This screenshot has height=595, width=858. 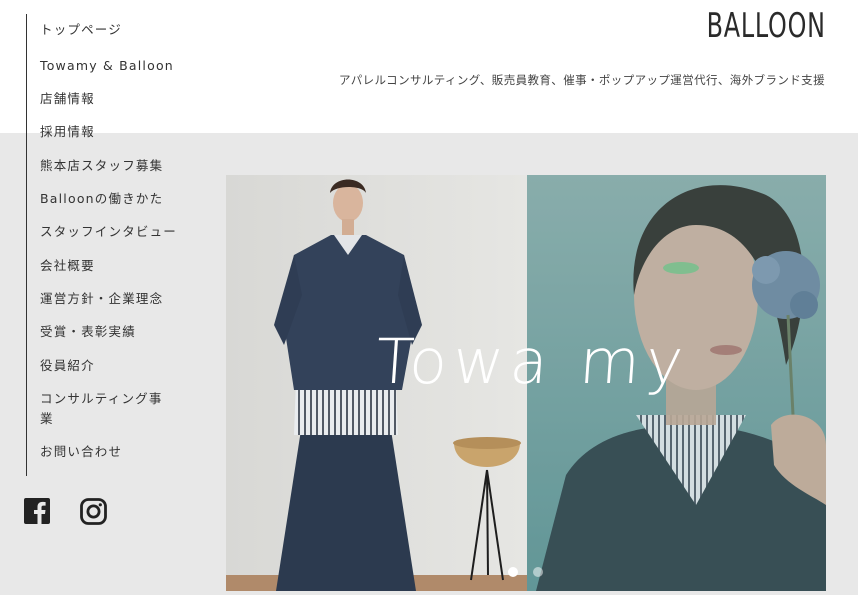 What do you see at coordinates (115, 199) in the screenshot?
I see `nav-item-how-to-work: Balloonの働きかた` at bounding box center [115, 199].